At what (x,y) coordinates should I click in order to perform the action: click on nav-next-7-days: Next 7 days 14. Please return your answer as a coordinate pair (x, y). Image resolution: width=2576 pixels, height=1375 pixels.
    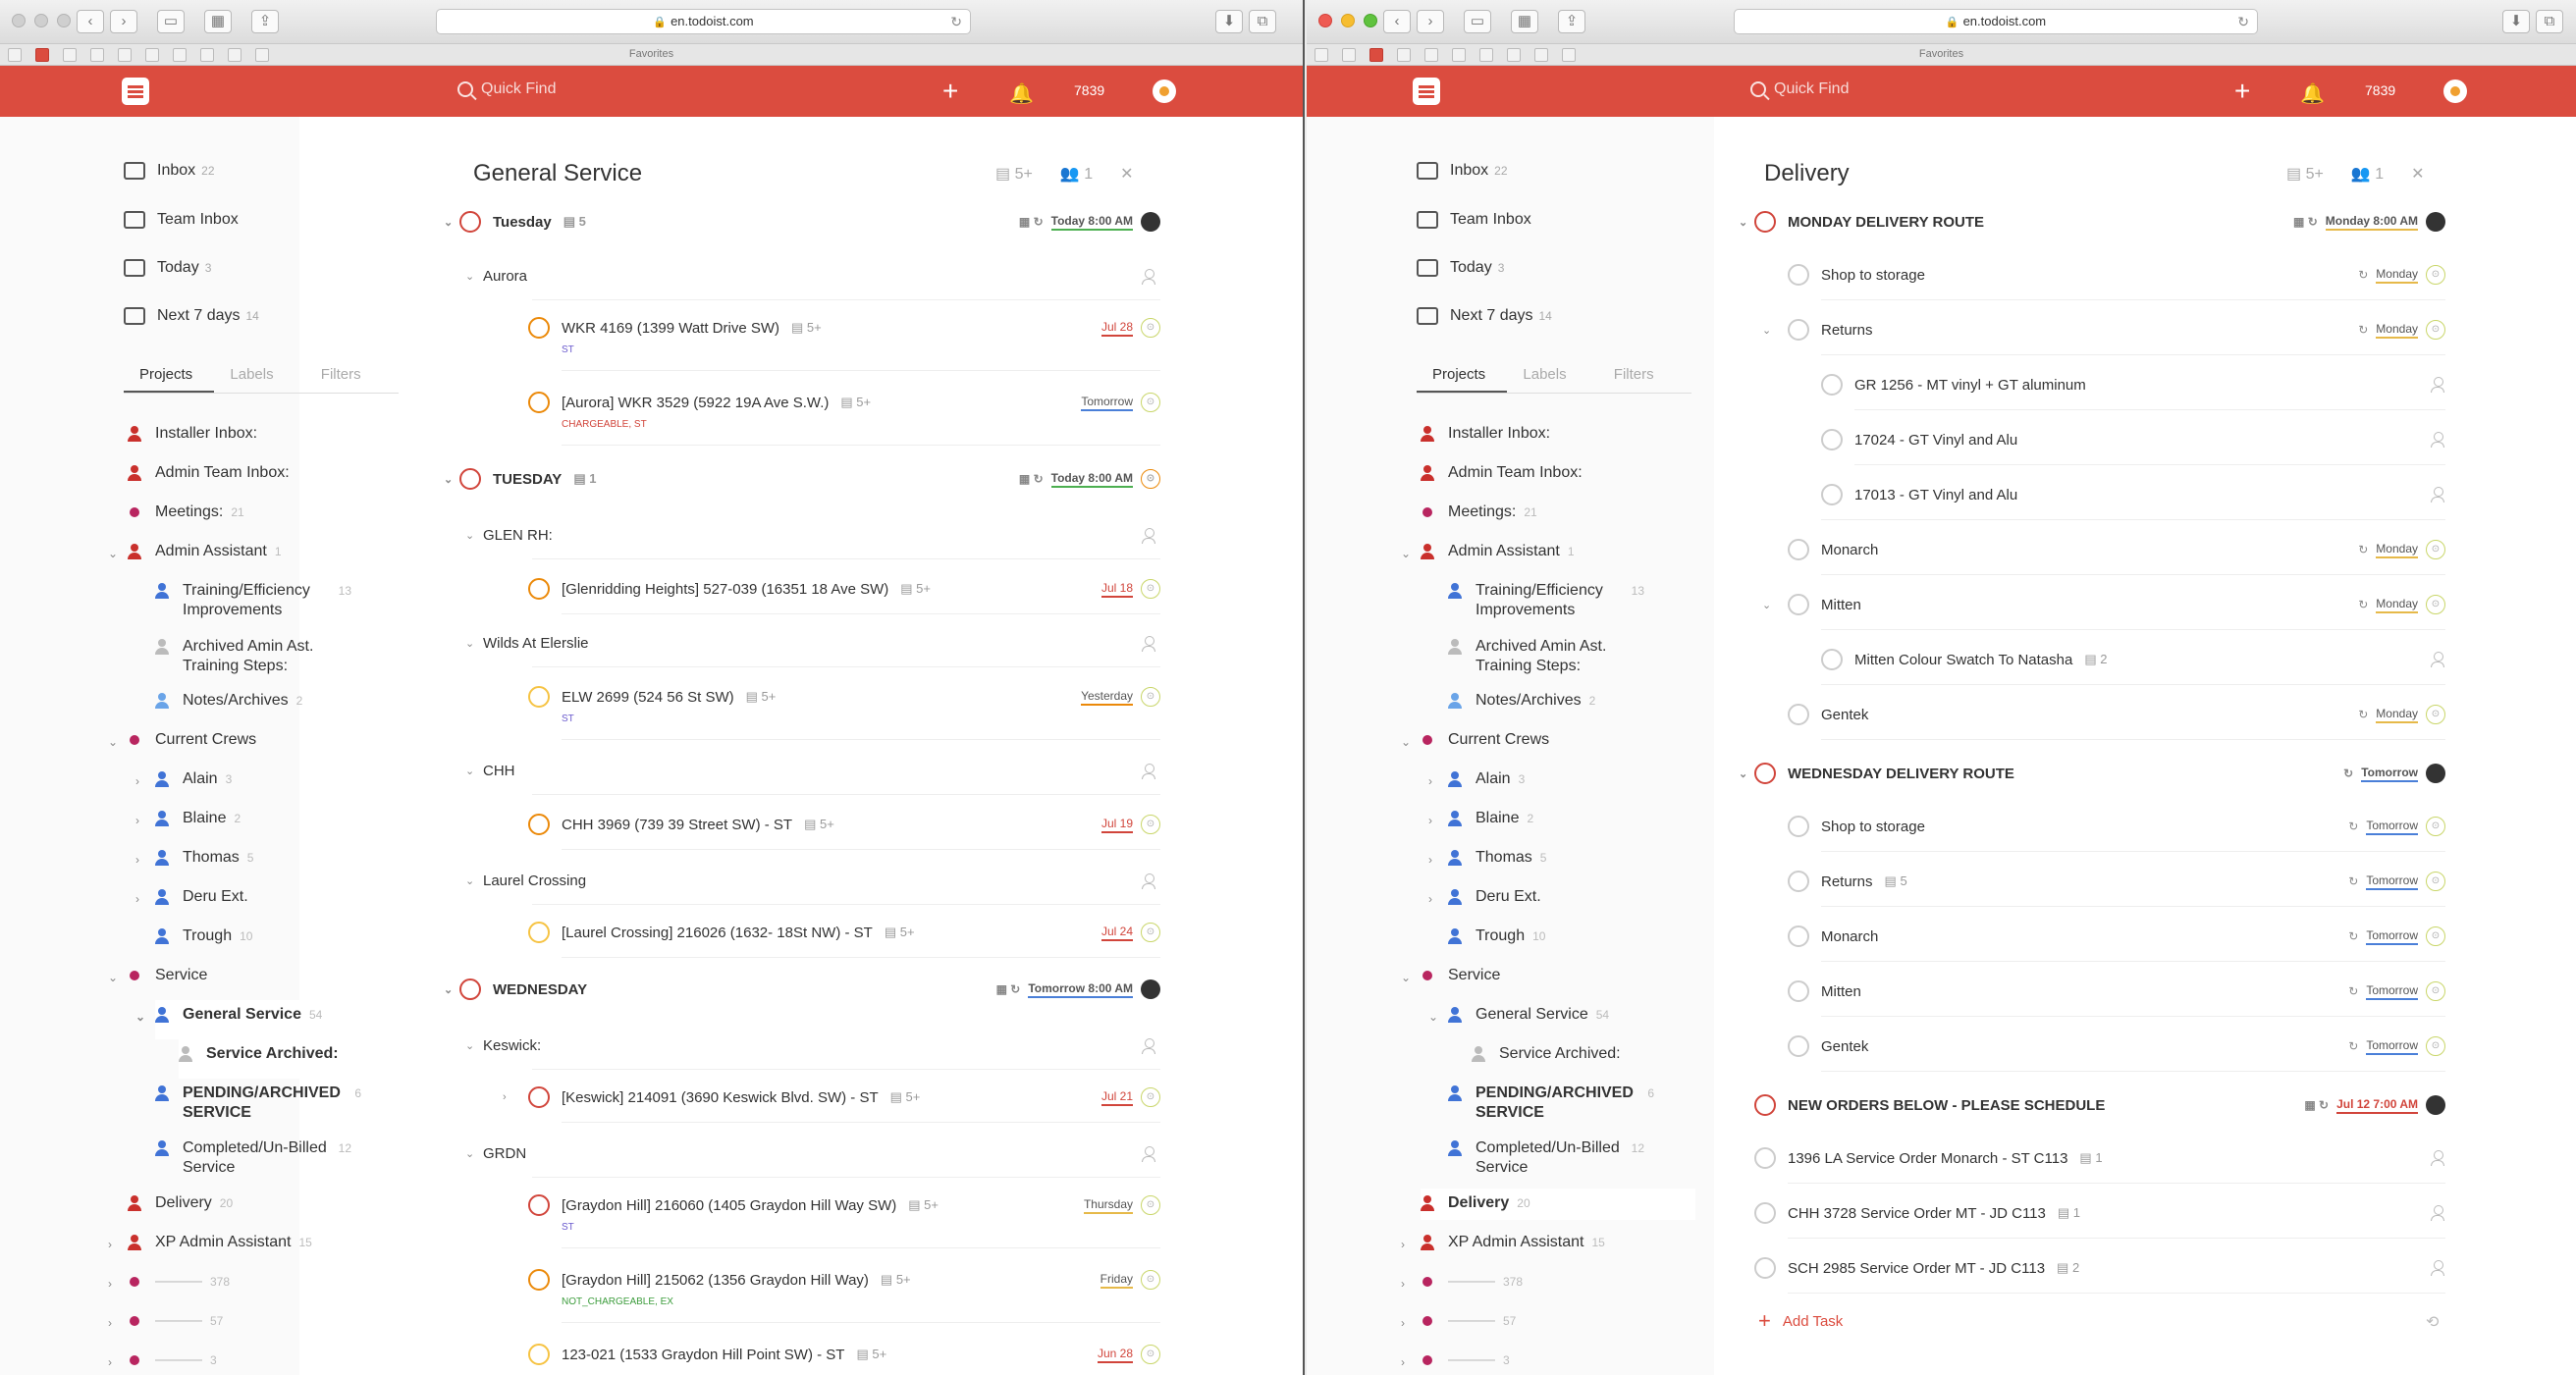
    Looking at the image, I should click on (271, 316).